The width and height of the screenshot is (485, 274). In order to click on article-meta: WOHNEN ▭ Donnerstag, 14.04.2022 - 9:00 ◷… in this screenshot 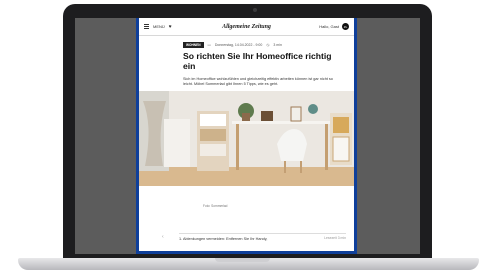, I will do `click(268, 45)`.